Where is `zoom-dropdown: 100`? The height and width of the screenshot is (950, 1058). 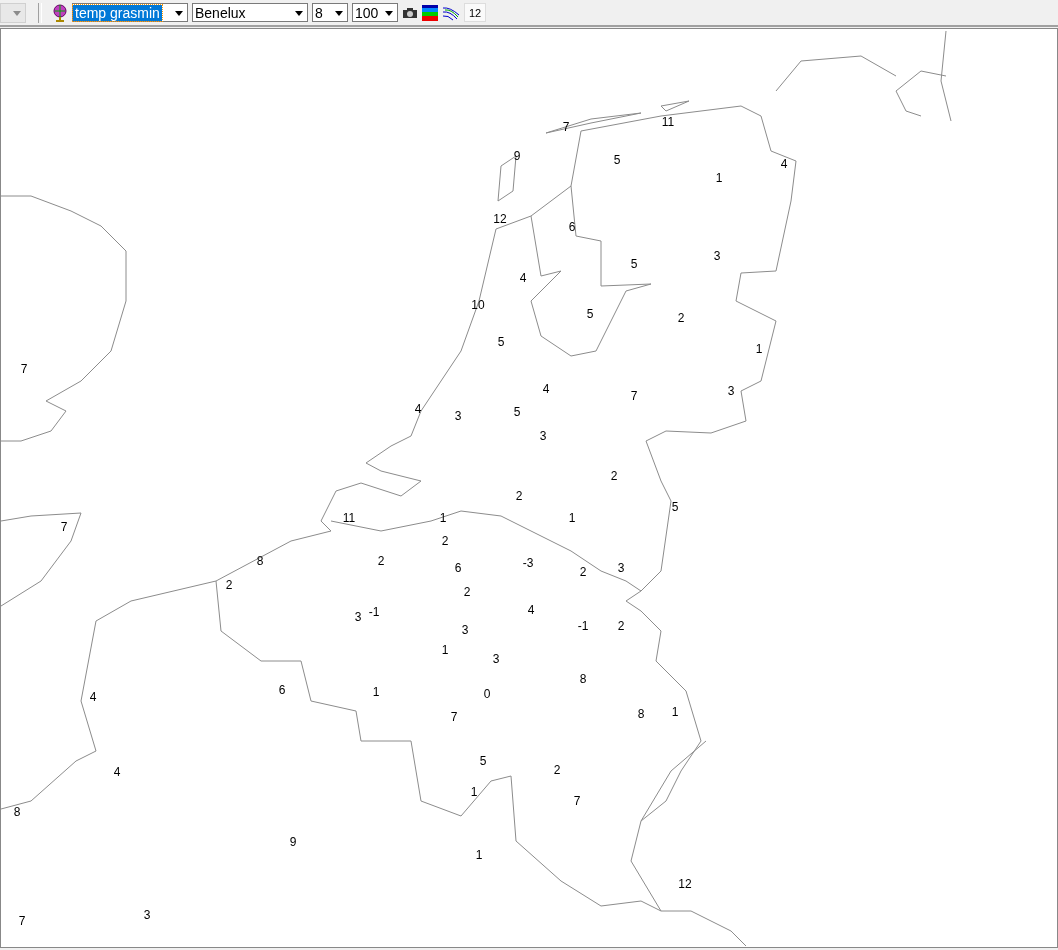
zoom-dropdown: 100 is located at coordinates (375, 12).